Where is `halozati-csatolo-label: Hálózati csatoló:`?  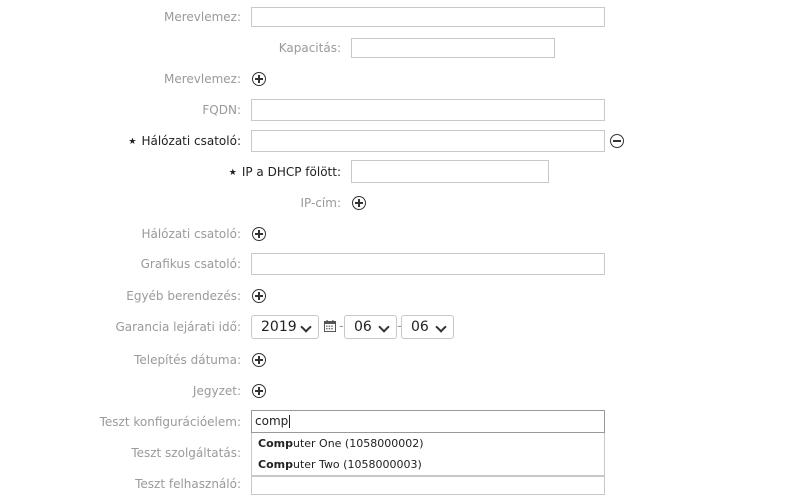 halozati-csatolo-label: Hálózati csatoló: is located at coordinates (191, 234).